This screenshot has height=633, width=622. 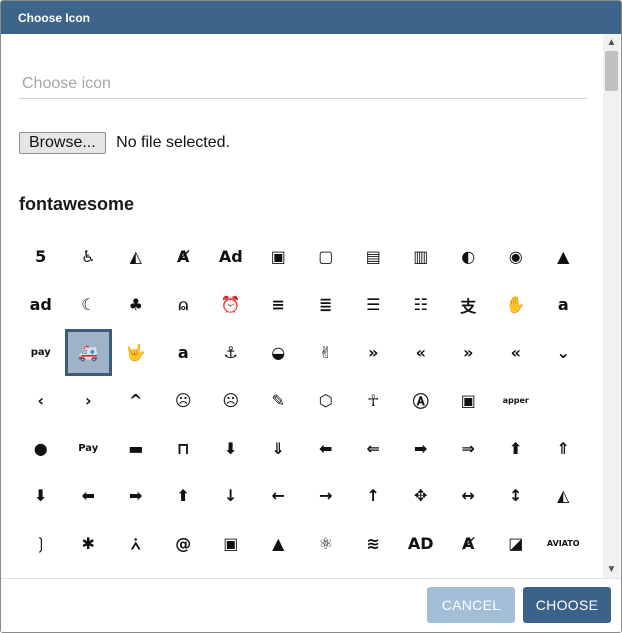 I want to click on archive-icon: ▬, so click(x=136, y=448).